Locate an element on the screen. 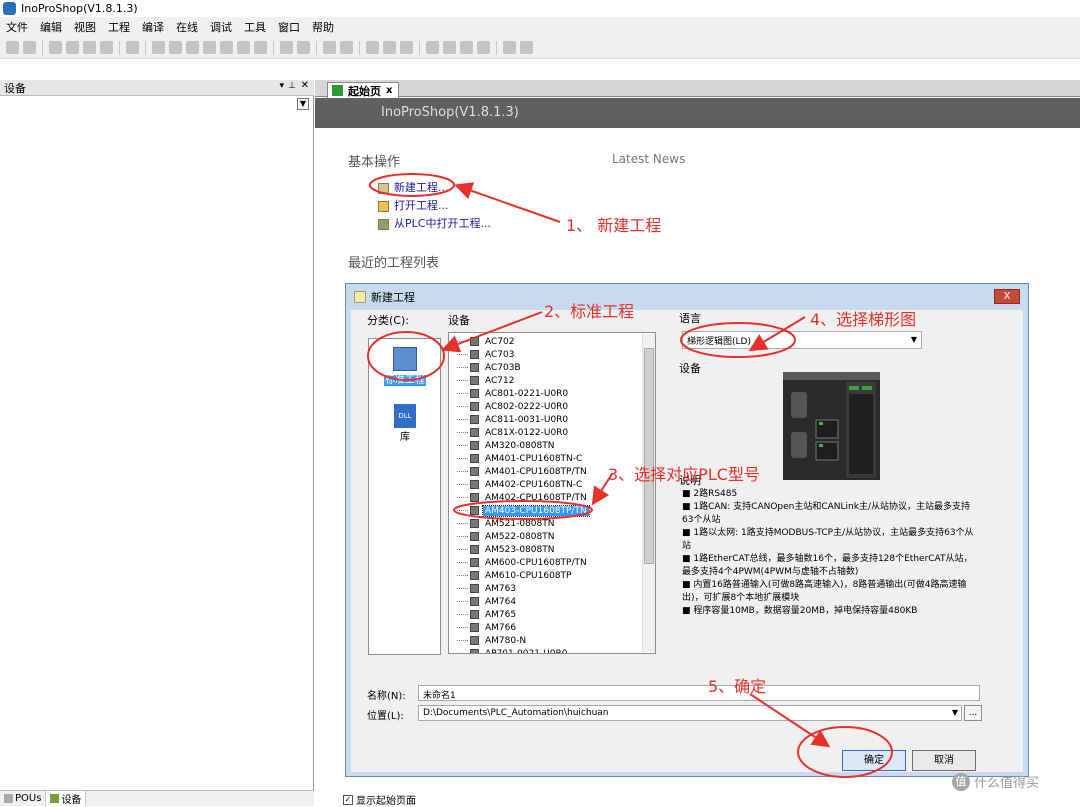 Image resolution: width=1080 pixels, height=807 pixels. device-list-item: AM522-0808TN is located at coordinates (545, 536).